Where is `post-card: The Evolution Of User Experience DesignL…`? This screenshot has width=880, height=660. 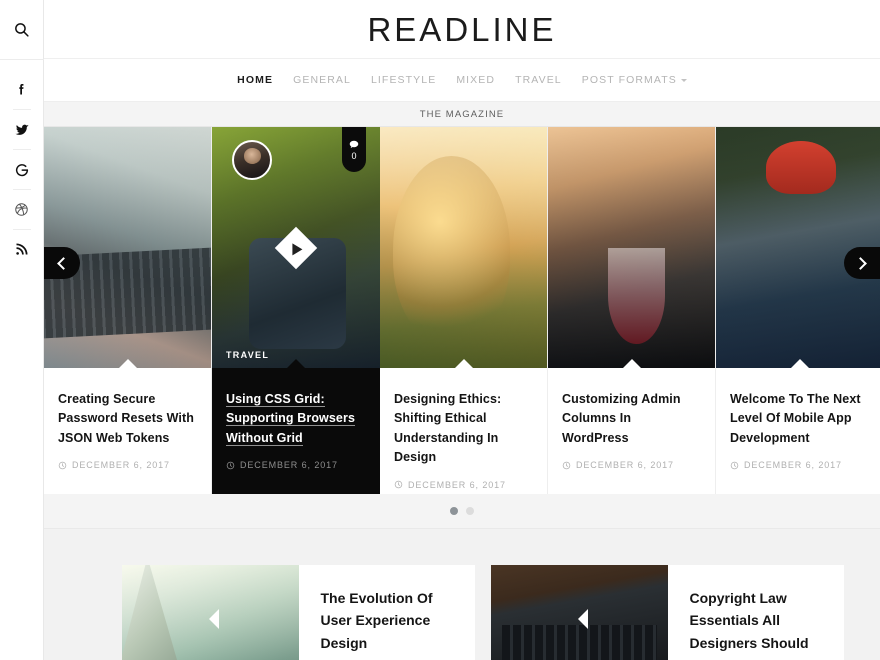 post-card: The Evolution Of User Experience DesignL… is located at coordinates (298, 612).